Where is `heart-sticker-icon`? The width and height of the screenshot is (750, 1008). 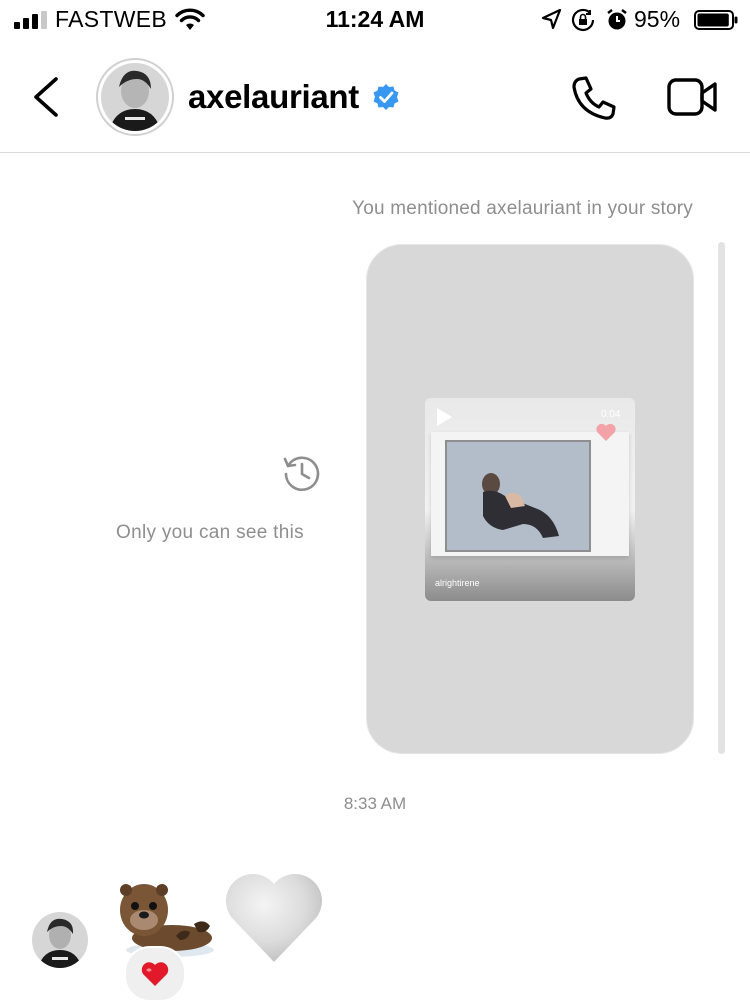
heart-sticker-icon is located at coordinates (606, 432).